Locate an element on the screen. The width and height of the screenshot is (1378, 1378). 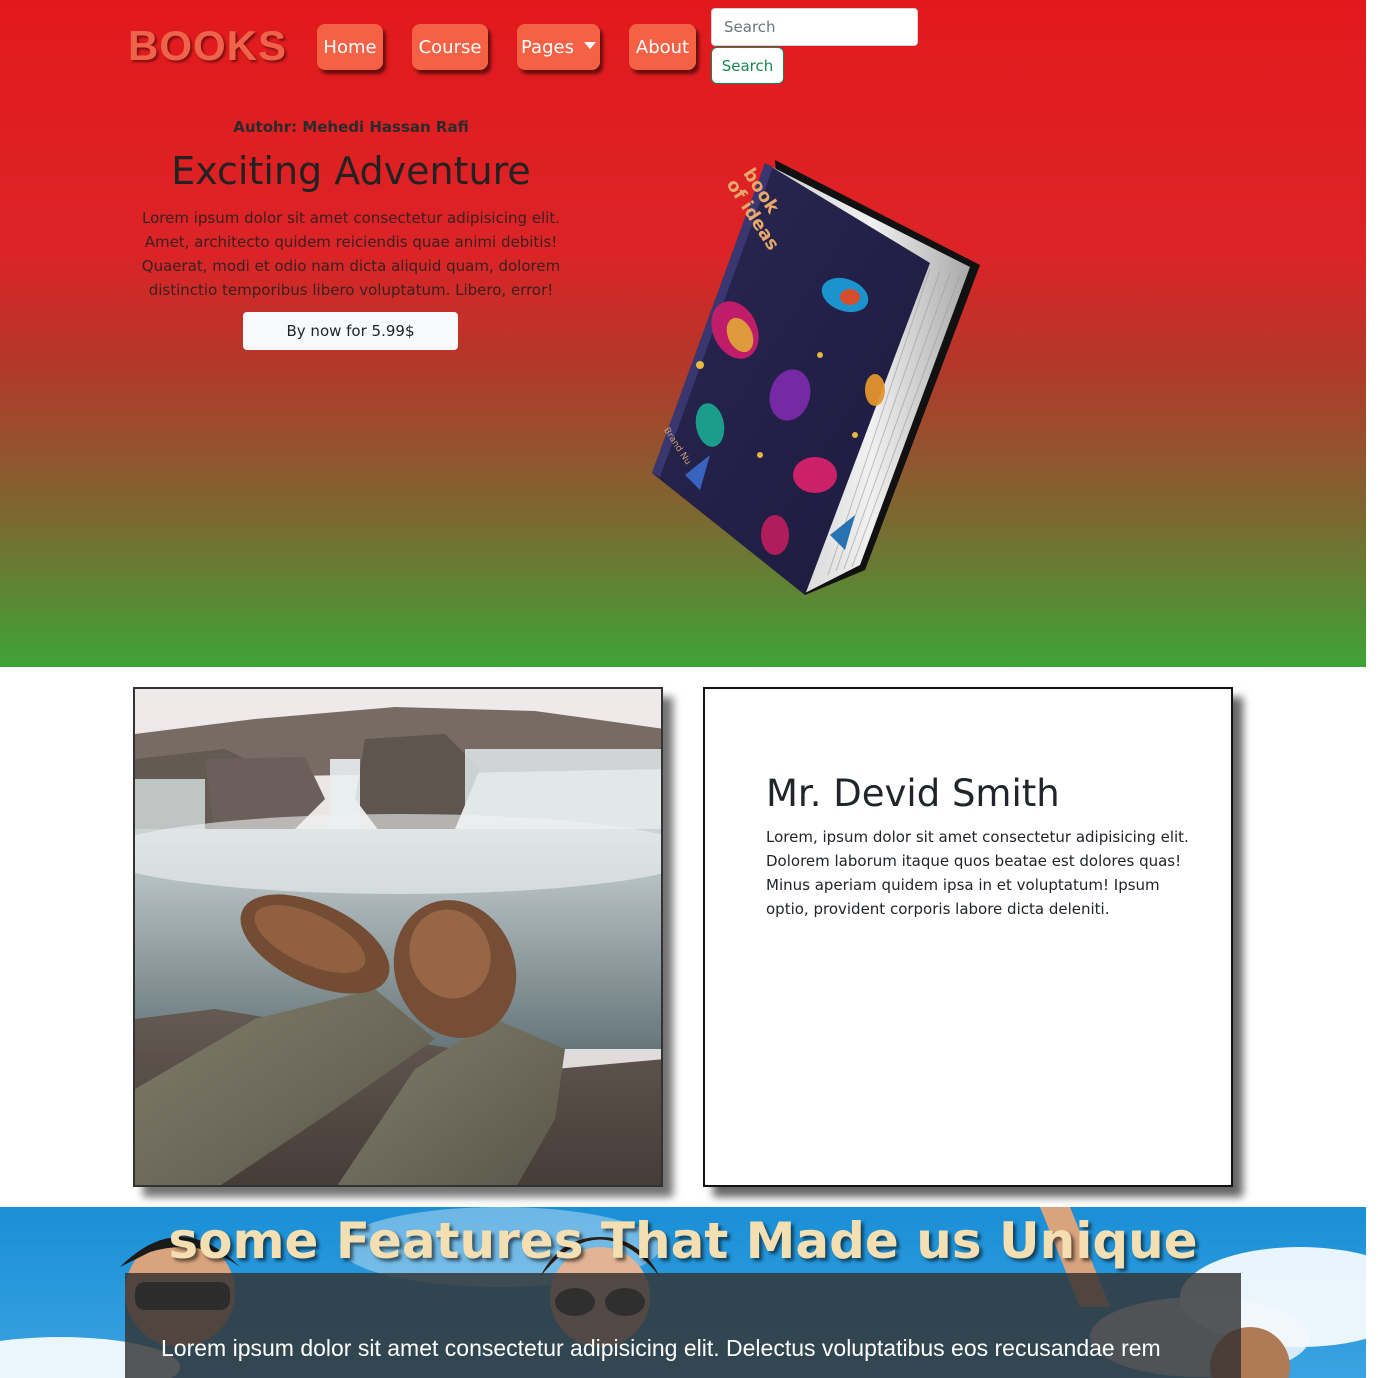
nav-home-label: Home is located at coordinates (350, 47).